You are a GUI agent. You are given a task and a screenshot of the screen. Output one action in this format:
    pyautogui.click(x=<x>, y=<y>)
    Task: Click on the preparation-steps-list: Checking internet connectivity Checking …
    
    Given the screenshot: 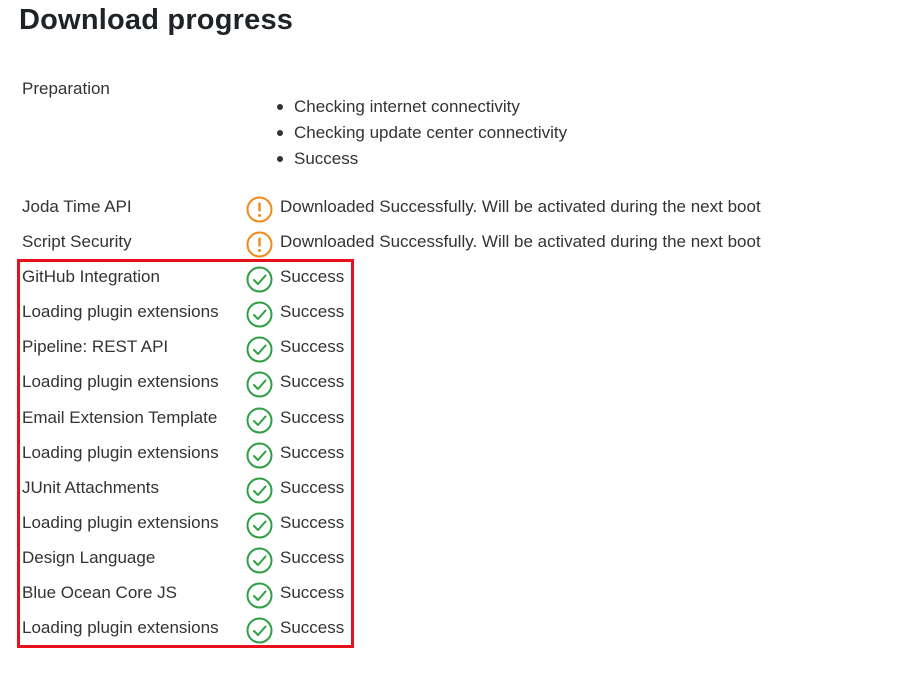 What is the action you would take?
    pyautogui.click(x=421, y=135)
    